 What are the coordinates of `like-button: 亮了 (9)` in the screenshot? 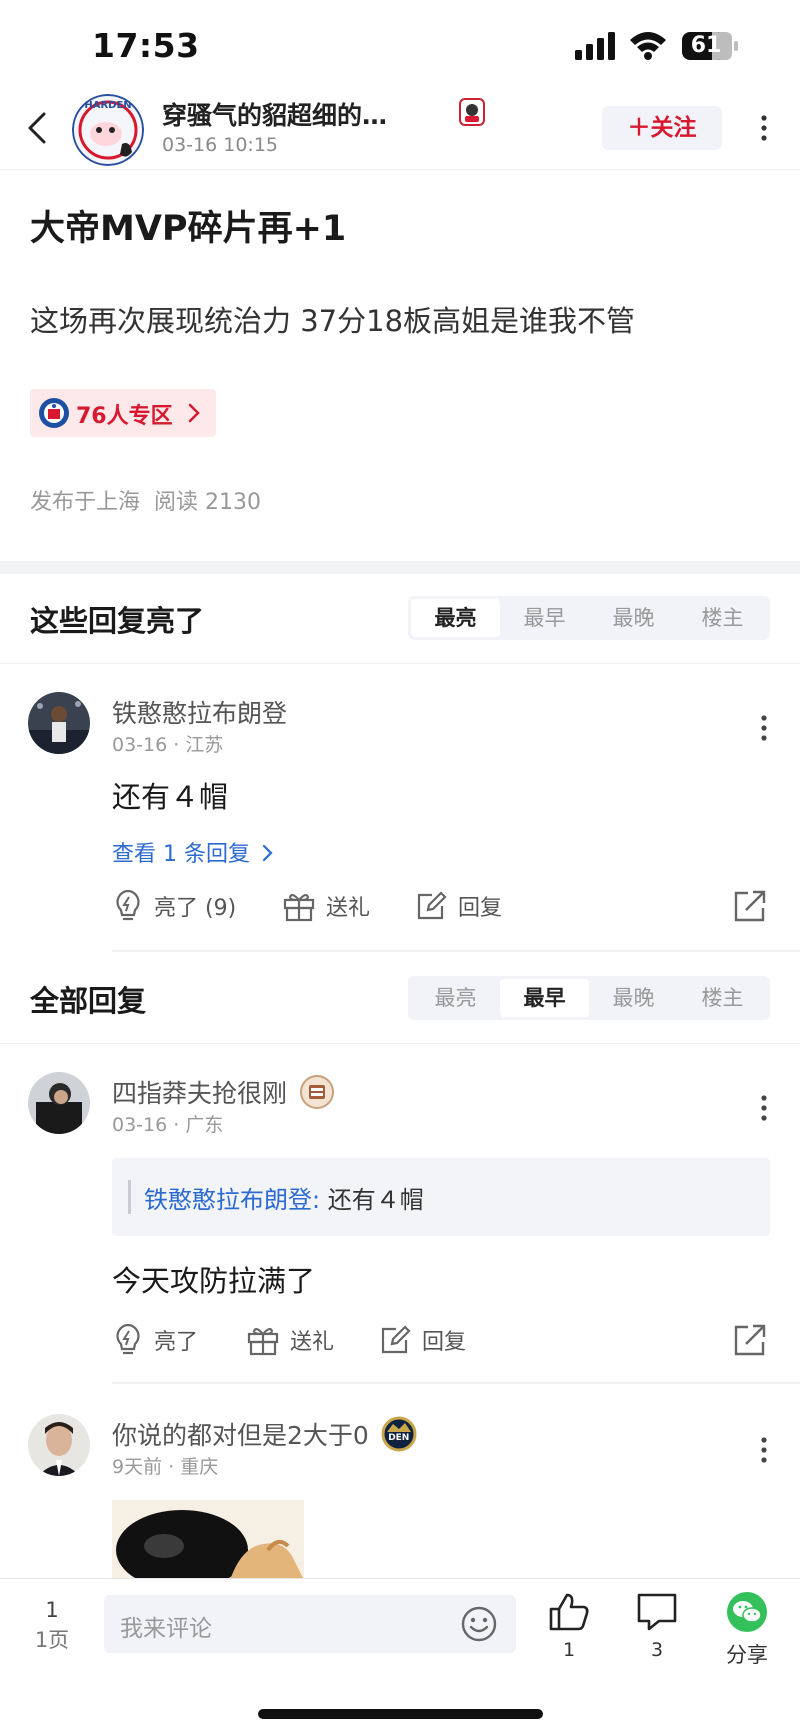 It's located at (174, 906).